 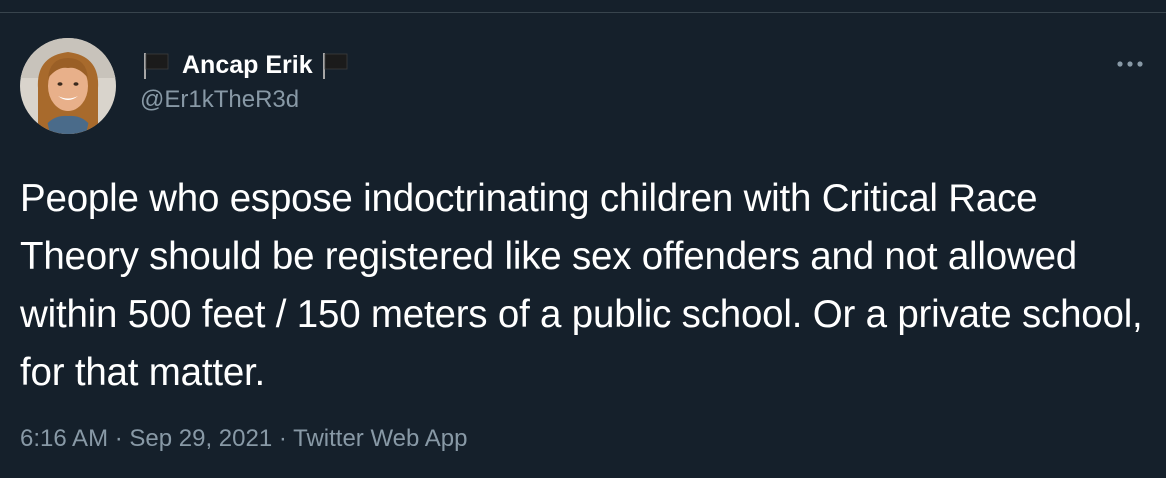 What do you see at coordinates (380, 438) in the screenshot?
I see `tweet-source: Twitter Web App` at bounding box center [380, 438].